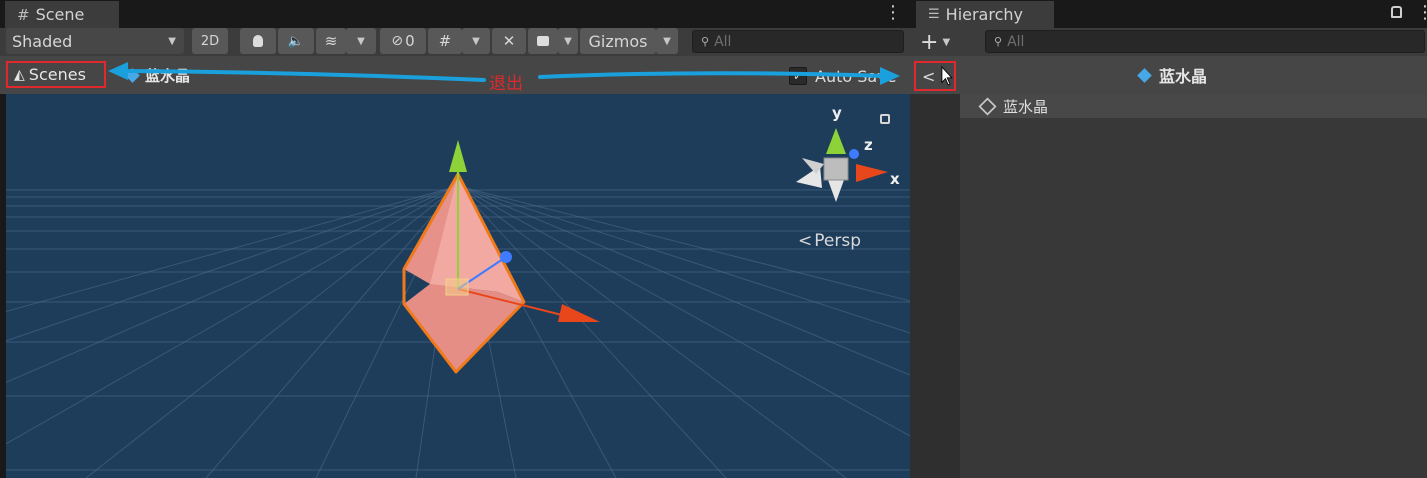  I want to click on breadcrumb-scenes-label: Scenes, so click(57, 74).